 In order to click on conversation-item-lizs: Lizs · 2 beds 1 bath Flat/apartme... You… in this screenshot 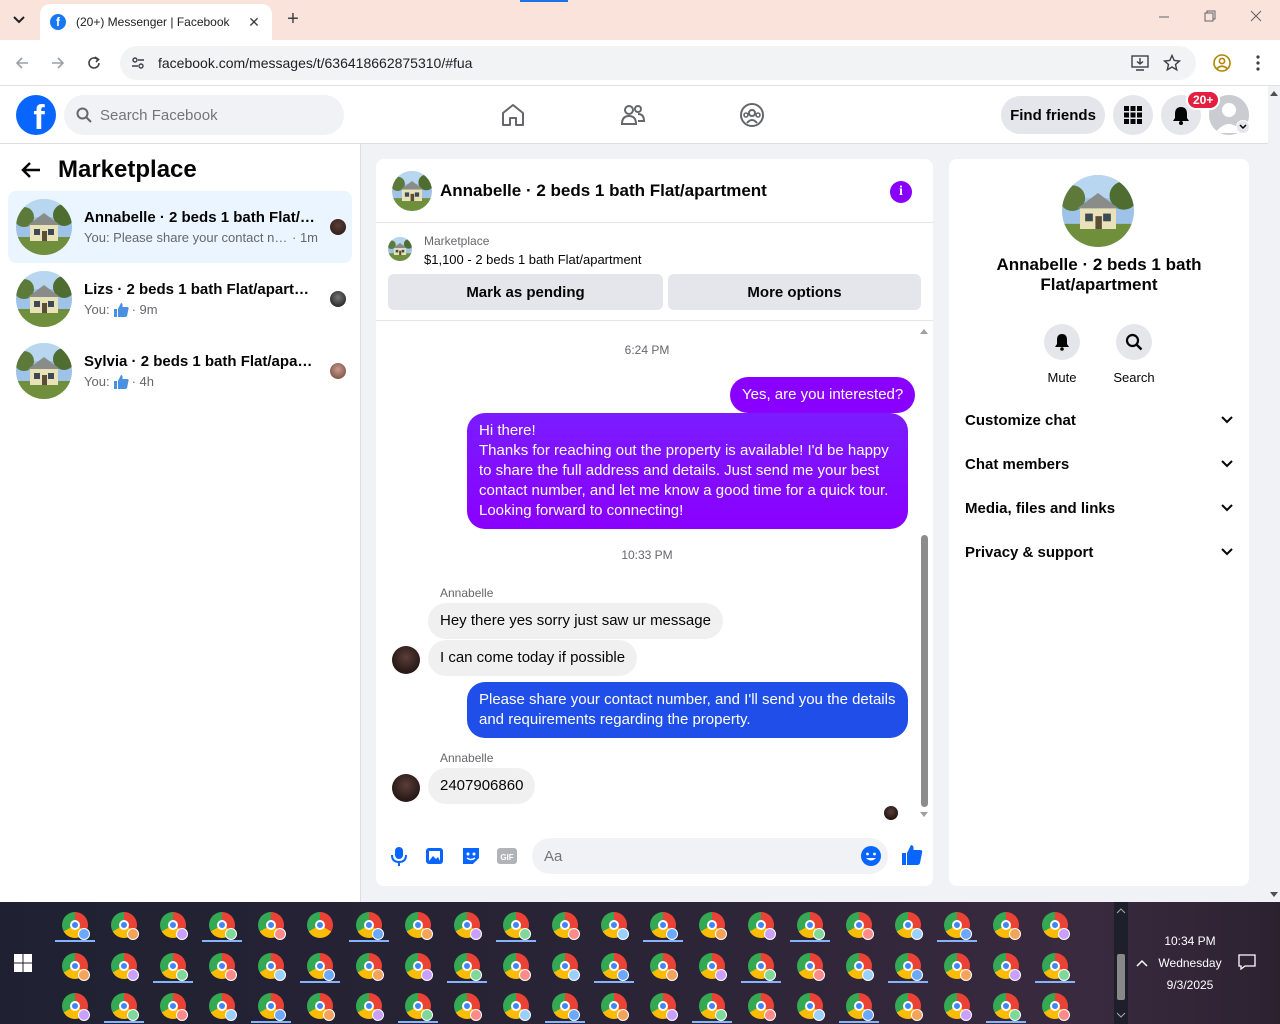, I will do `click(180, 299)`.